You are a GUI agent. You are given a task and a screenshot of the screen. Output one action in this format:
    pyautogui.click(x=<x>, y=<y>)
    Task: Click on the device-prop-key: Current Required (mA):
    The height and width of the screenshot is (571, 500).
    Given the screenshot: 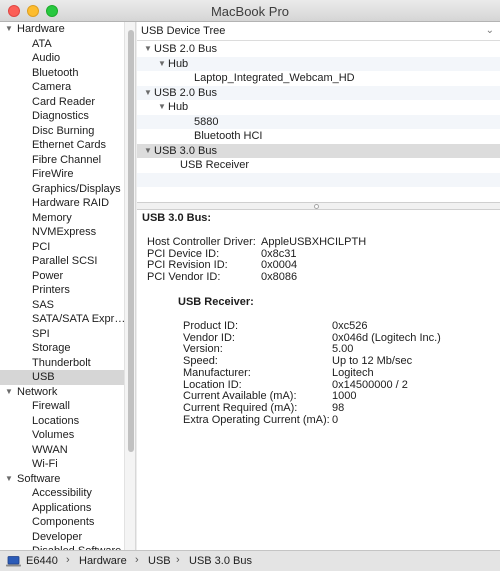 What is the action you would take?
    pyautogui.click(x=240, y=407)
    